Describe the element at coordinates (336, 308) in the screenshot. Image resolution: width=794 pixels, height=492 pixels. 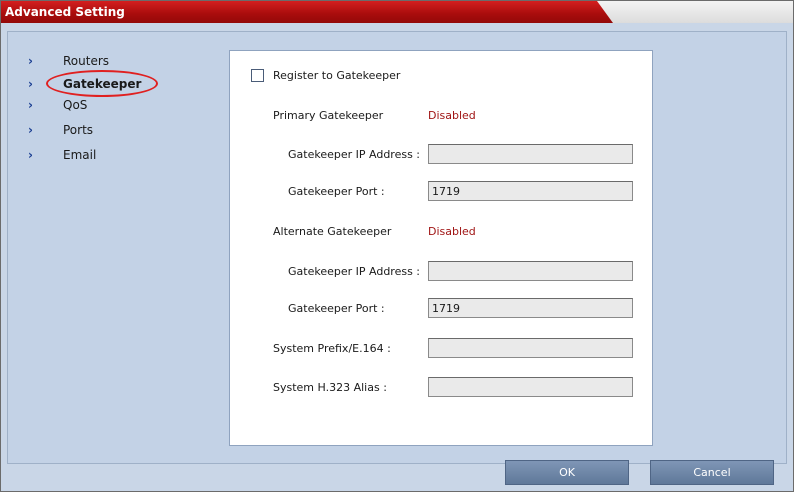
I see `alternate-port-label: Gatekeeper Port :` at that location.